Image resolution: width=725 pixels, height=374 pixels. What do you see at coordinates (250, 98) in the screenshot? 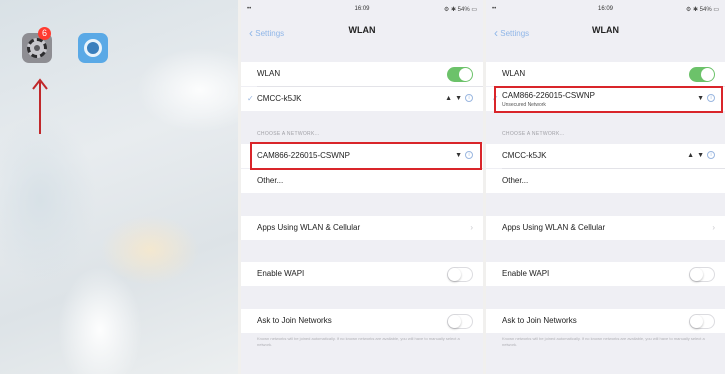
I see `checkmark-icon: ✓` at bounding box center [250, 98].